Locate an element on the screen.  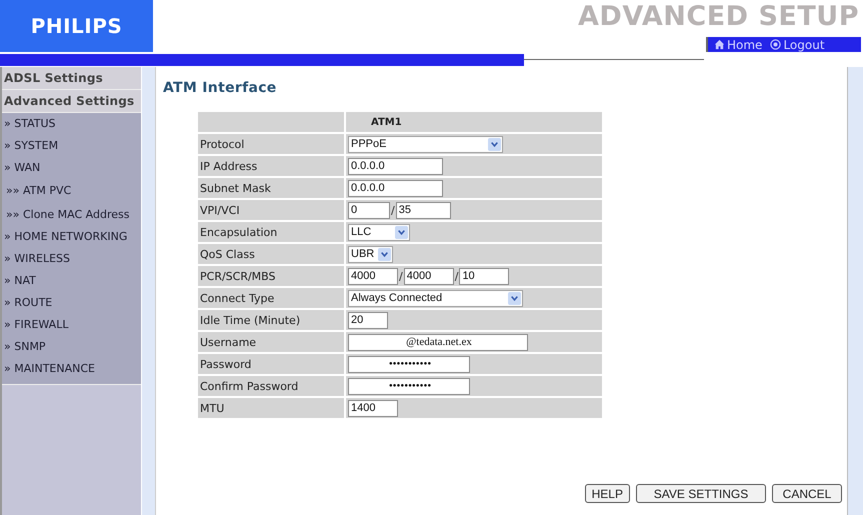
field-label: Password is located at coordinates (271, 364).